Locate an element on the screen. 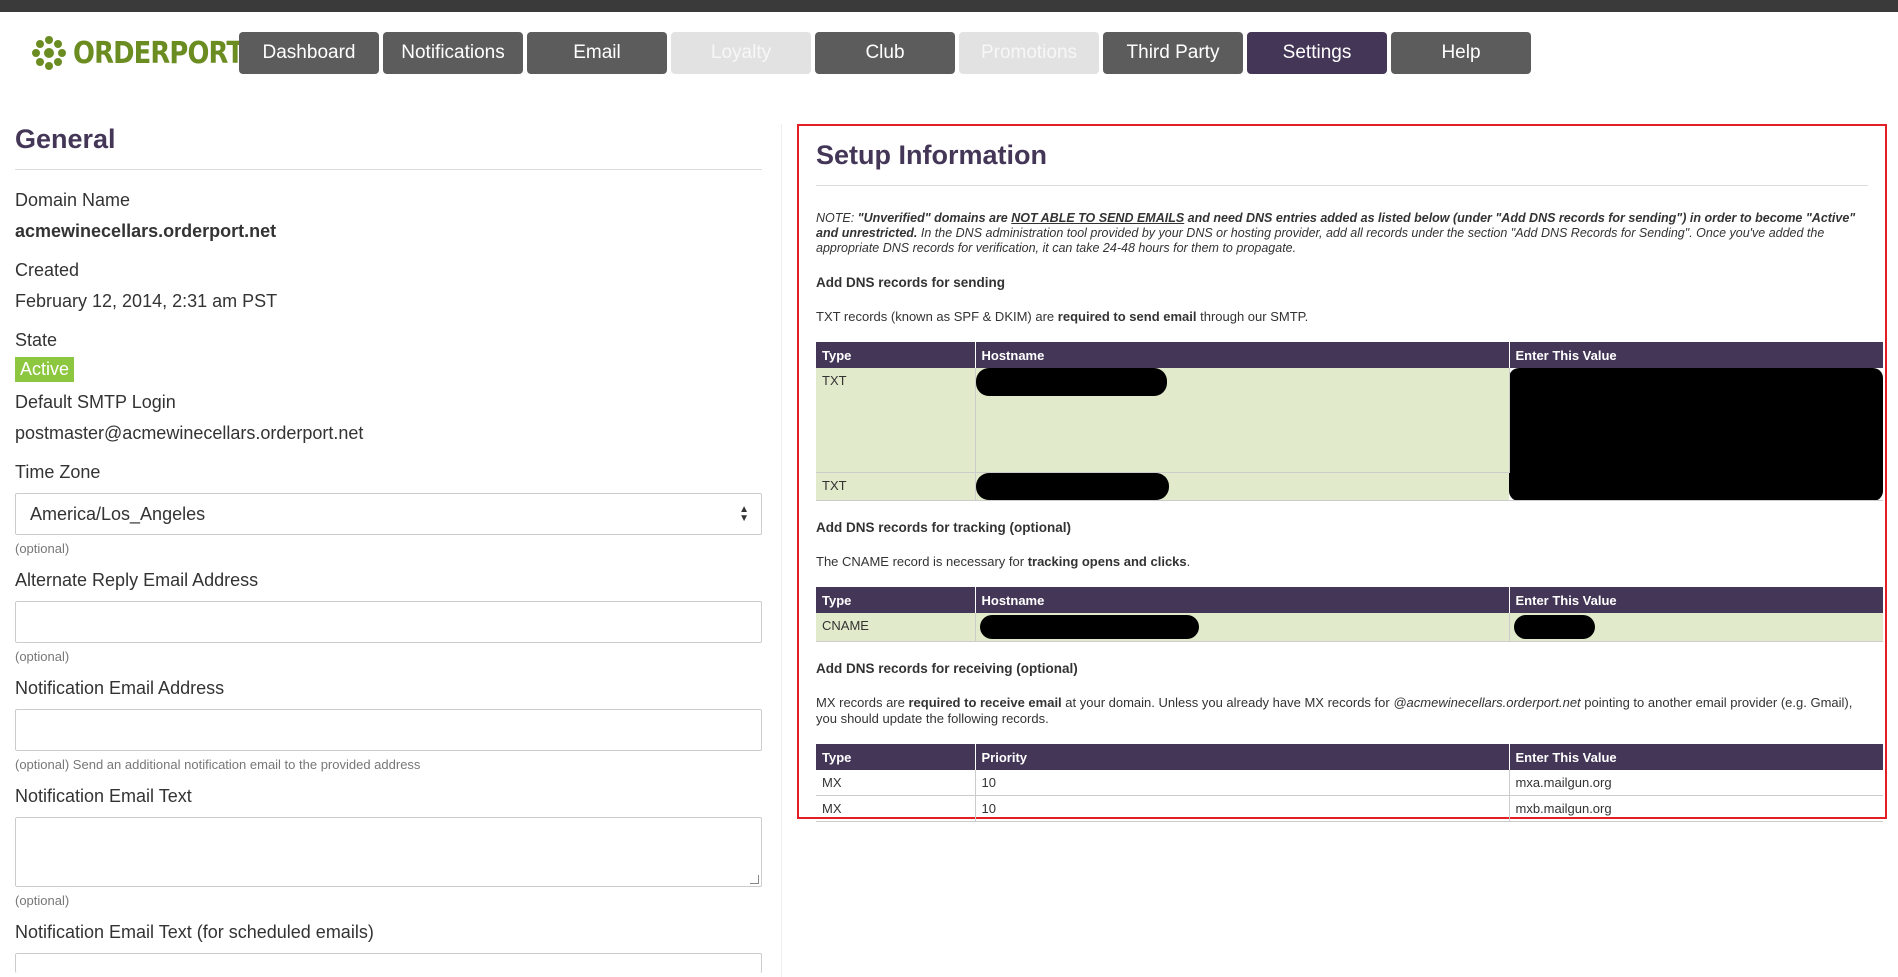  note-bold-1: "Unverified" domains are is located at coordinates (934, 218).